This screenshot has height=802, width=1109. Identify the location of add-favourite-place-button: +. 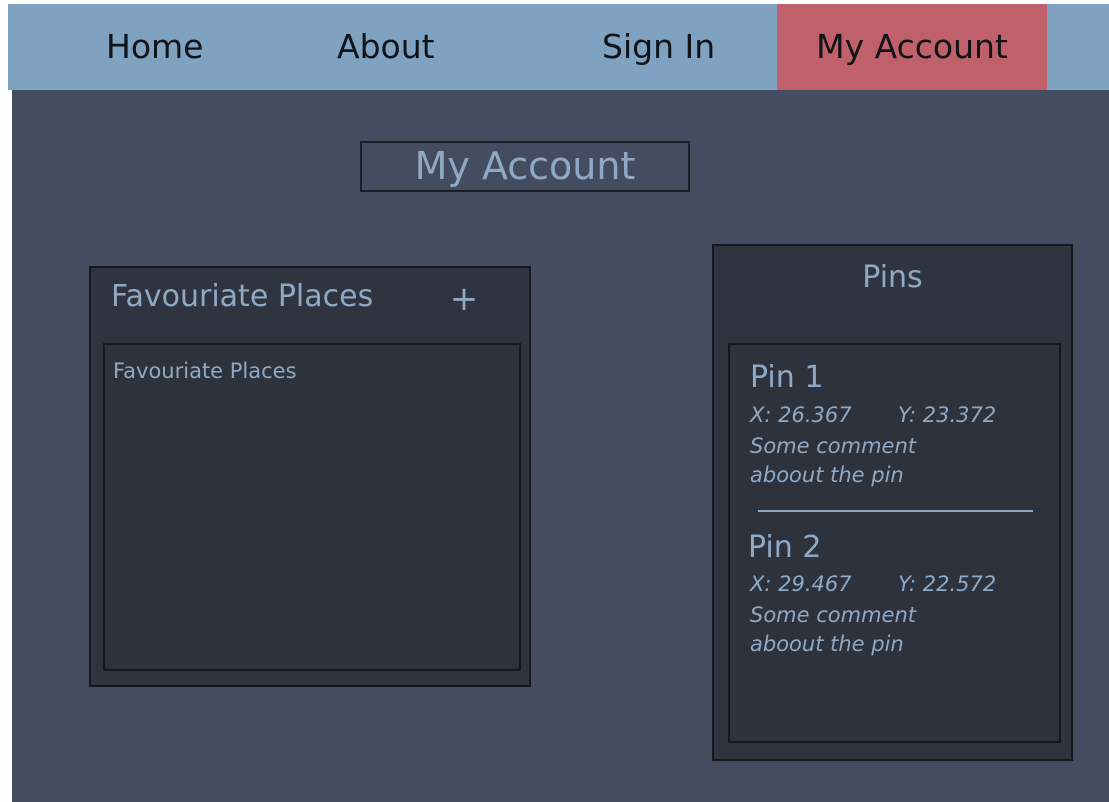
(464, 299).